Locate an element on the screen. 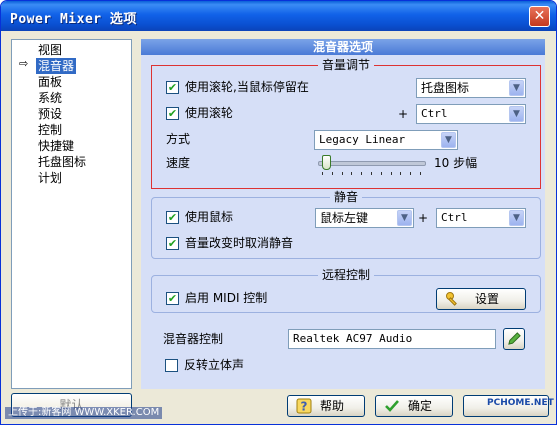 The height and width of the screenshot is (425, 557). pencil-icon is located at coordinates (514, 338).